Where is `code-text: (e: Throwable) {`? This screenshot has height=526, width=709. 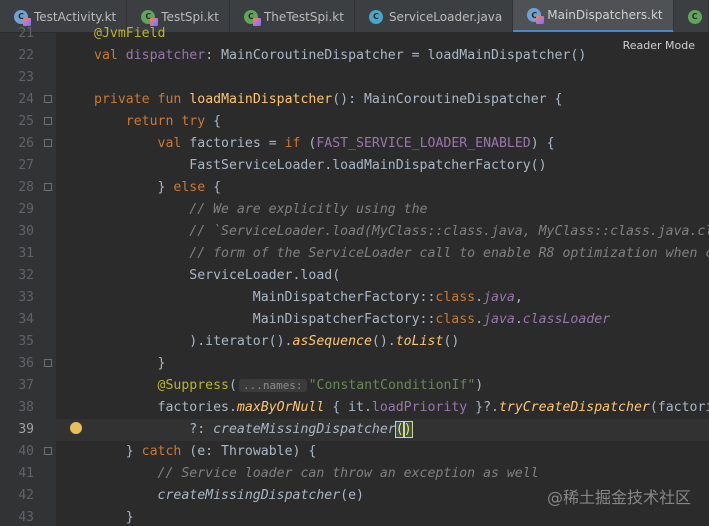
code-text: (e: Throwable) { is located at coordinates (249, 451).